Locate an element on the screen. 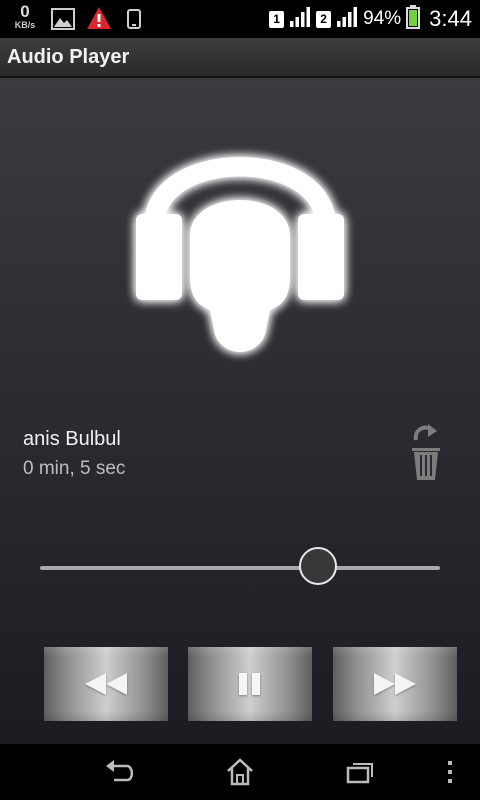  action-bar: Audio Player is located at coordinates (240, 58).